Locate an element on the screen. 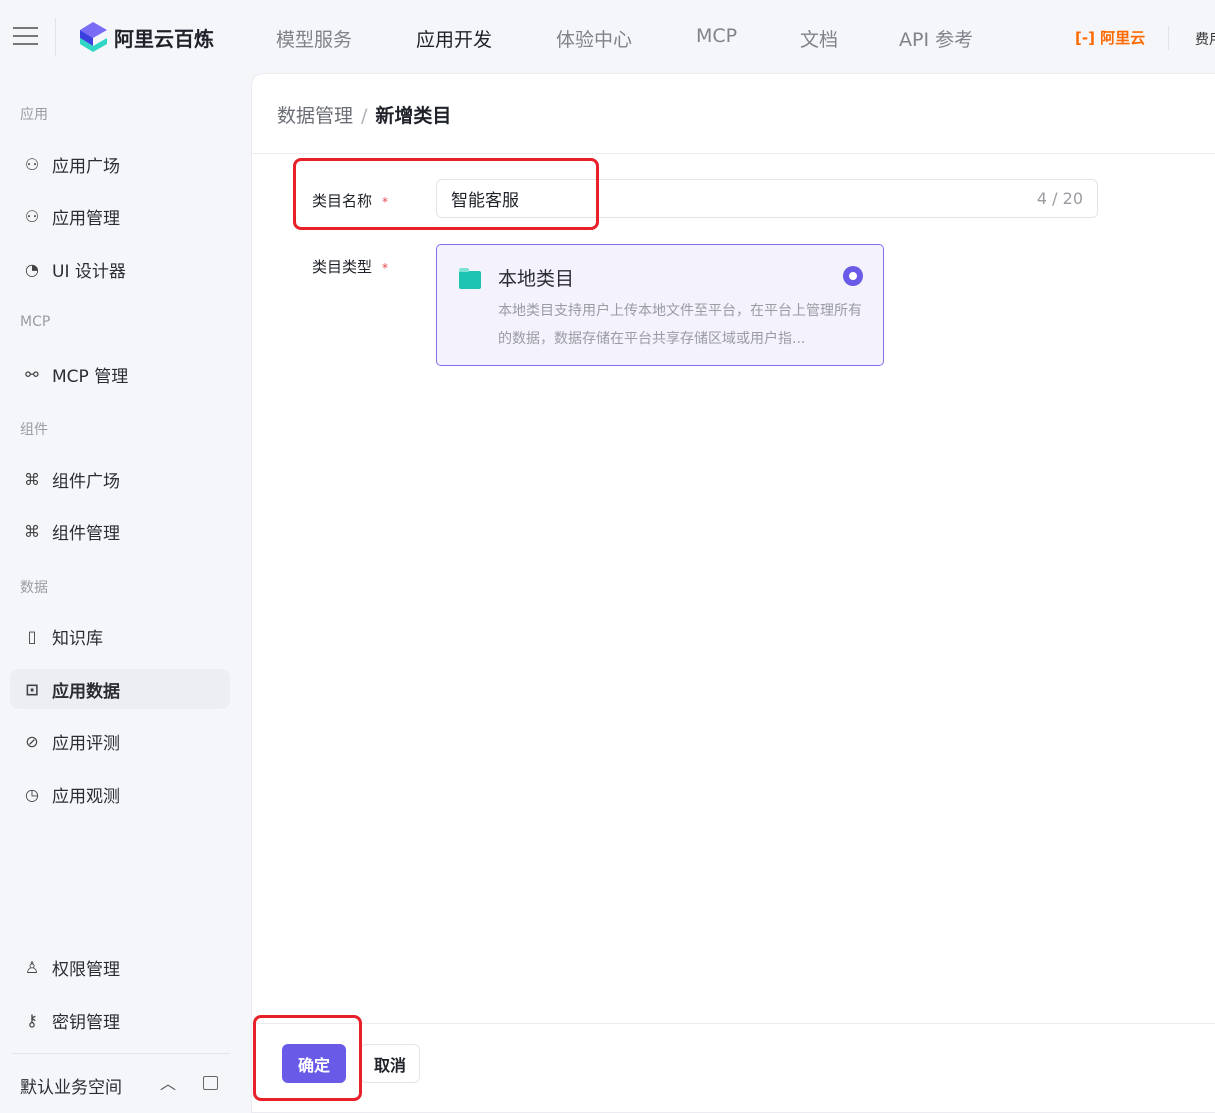  nav-api: API 参考 is located at coordinates (936, 38).